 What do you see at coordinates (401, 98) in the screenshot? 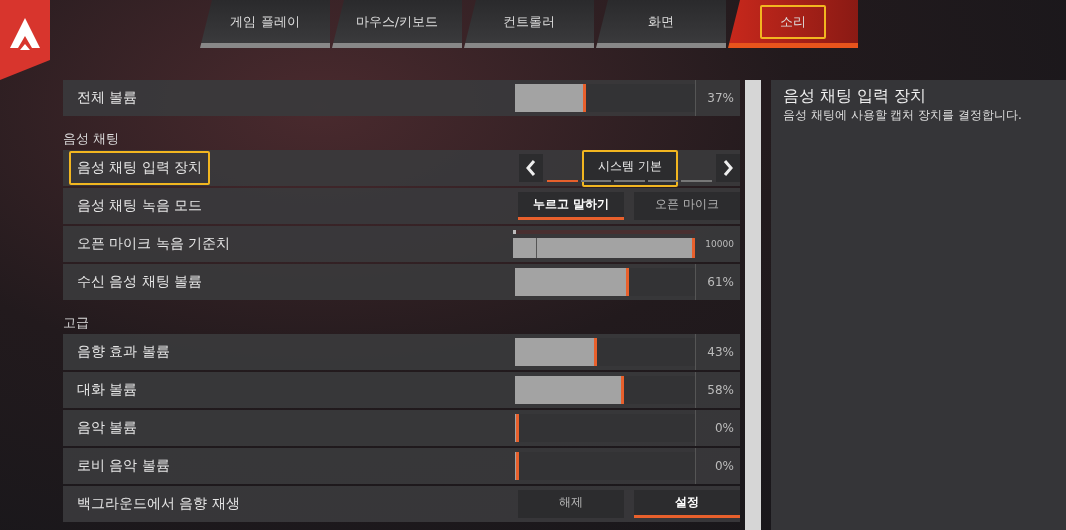
I see `setting-row: 전체 볼륨 37%` at bounding box center [401, 98].